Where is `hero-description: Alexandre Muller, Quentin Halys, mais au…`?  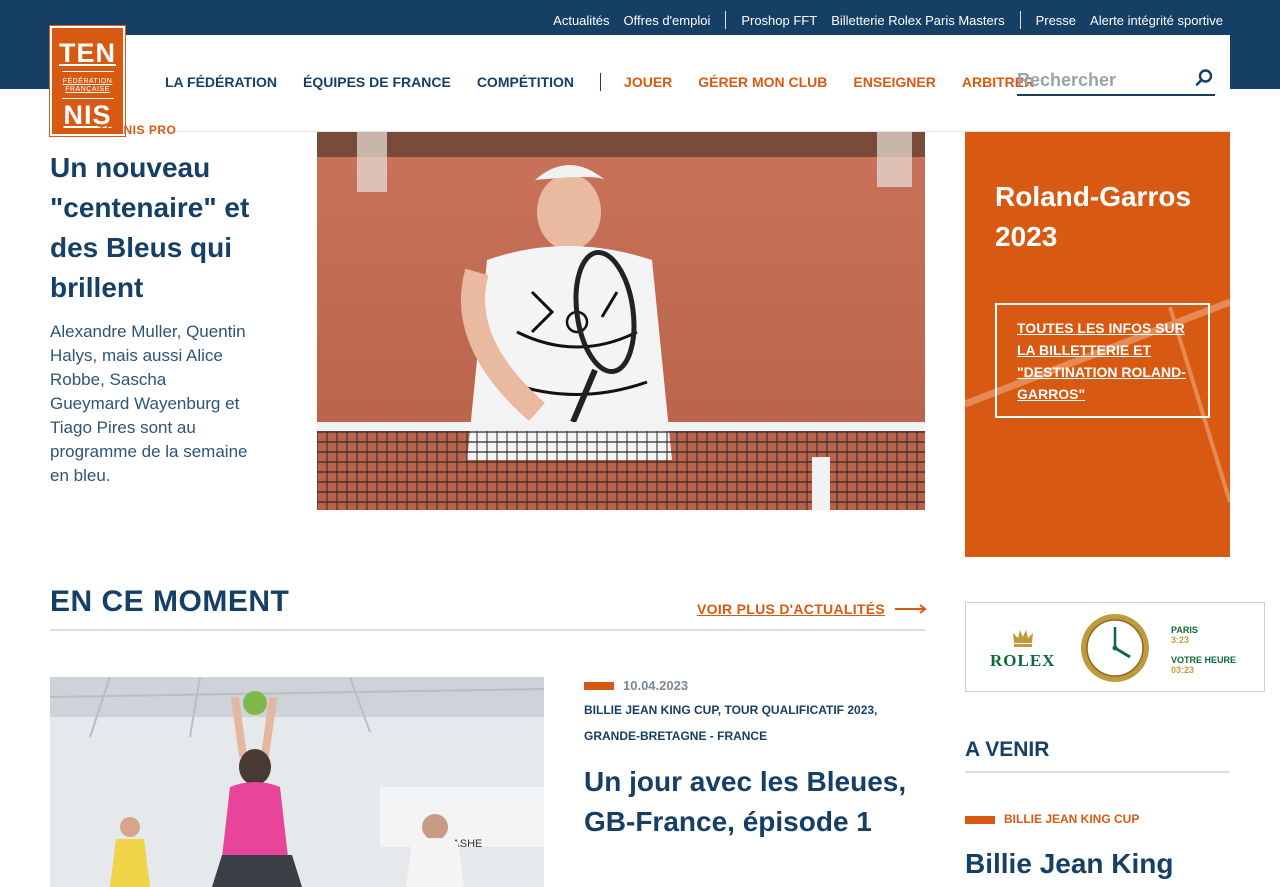 hero-description: Alexandre Muller, Quentin Halys, mais au… is located at coordinates (149, 403).